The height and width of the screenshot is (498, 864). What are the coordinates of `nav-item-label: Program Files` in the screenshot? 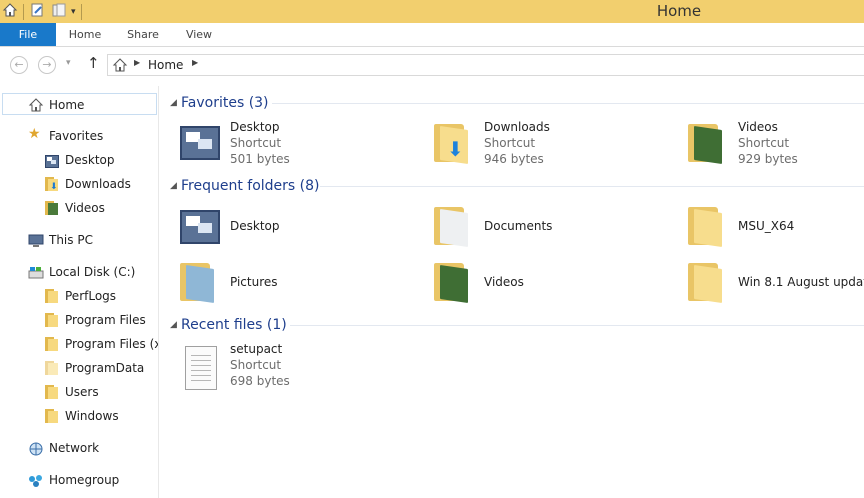 It's located at (105, 320).